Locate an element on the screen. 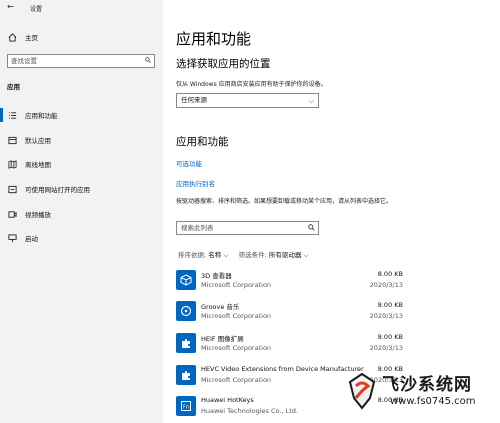  apps-features-title: 应用和功能 is located at coordinates (202, 142).